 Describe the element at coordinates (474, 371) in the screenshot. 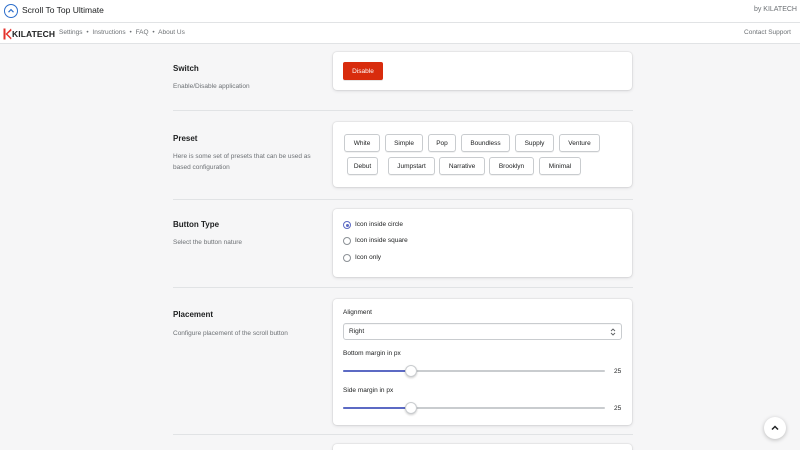

I see `bottom-margin-slider` at that location.